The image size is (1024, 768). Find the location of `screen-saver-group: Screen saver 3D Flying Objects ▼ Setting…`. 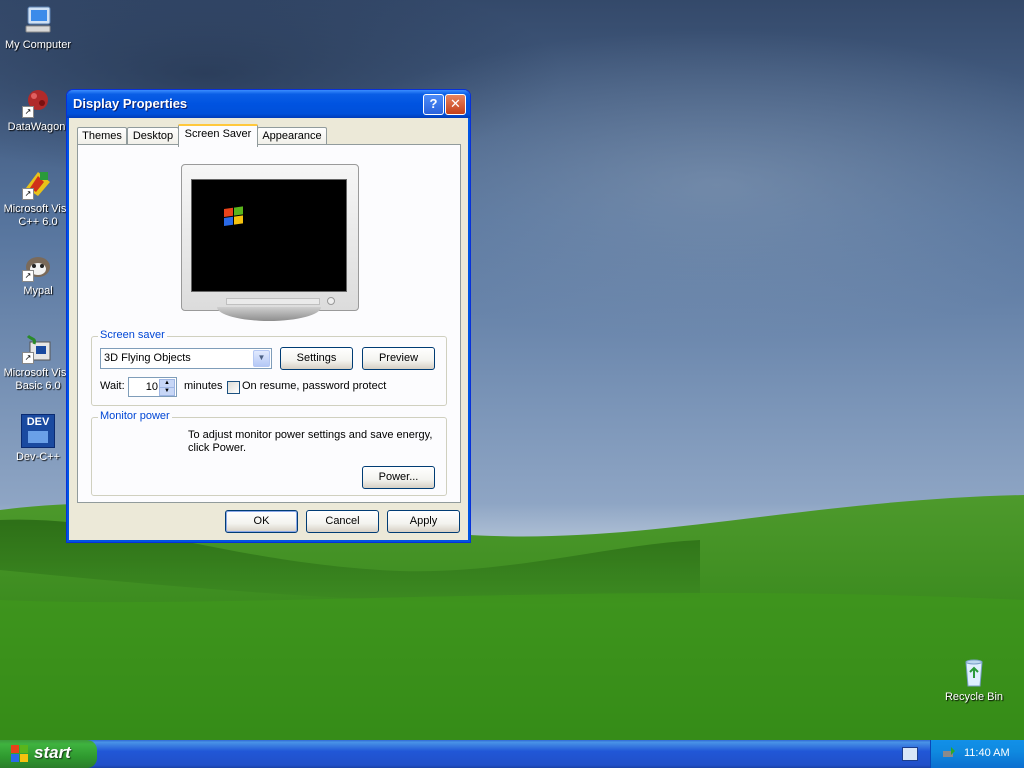

screen-saver-group: Screen saver 3D Flying Objects ▼ Setting… is located at coordinates (269, 367).